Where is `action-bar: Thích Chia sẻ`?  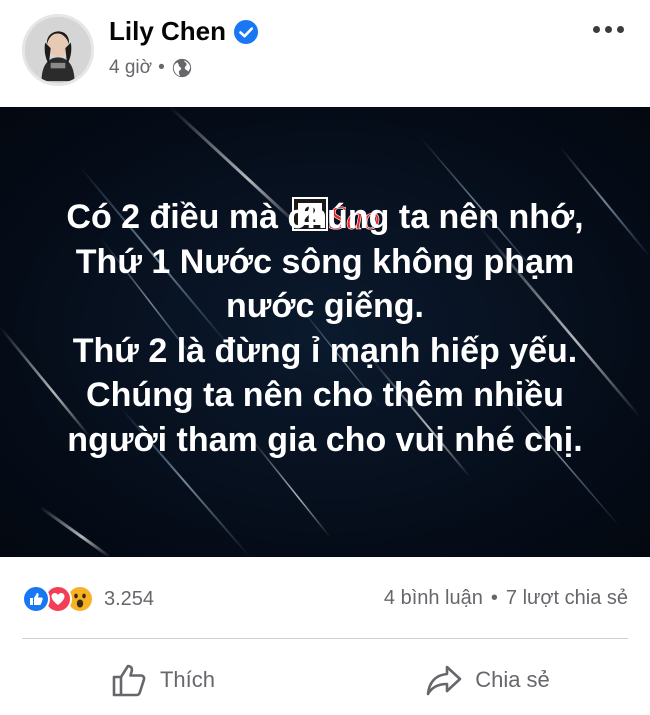
action-bar: Thích Chia sẻ is located at coordinates (325, 680).